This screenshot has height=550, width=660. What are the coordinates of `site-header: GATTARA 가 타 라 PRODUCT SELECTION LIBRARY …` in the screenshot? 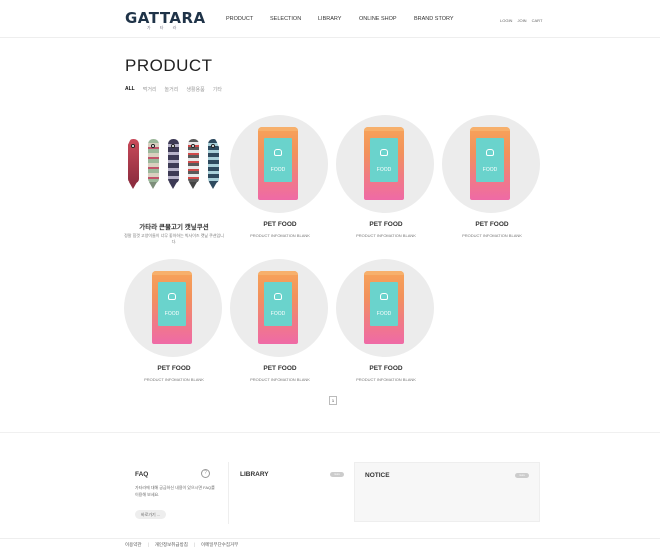 It's located at (330, 19).